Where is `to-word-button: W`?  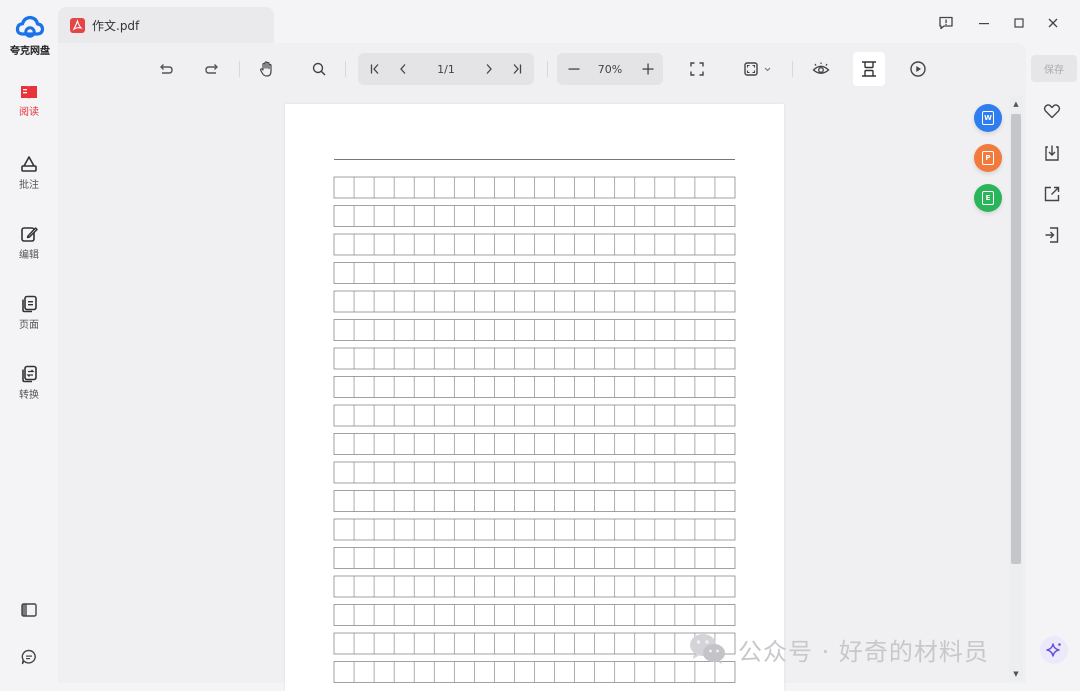 to-word-button: W is located at coordinates (988, 118).